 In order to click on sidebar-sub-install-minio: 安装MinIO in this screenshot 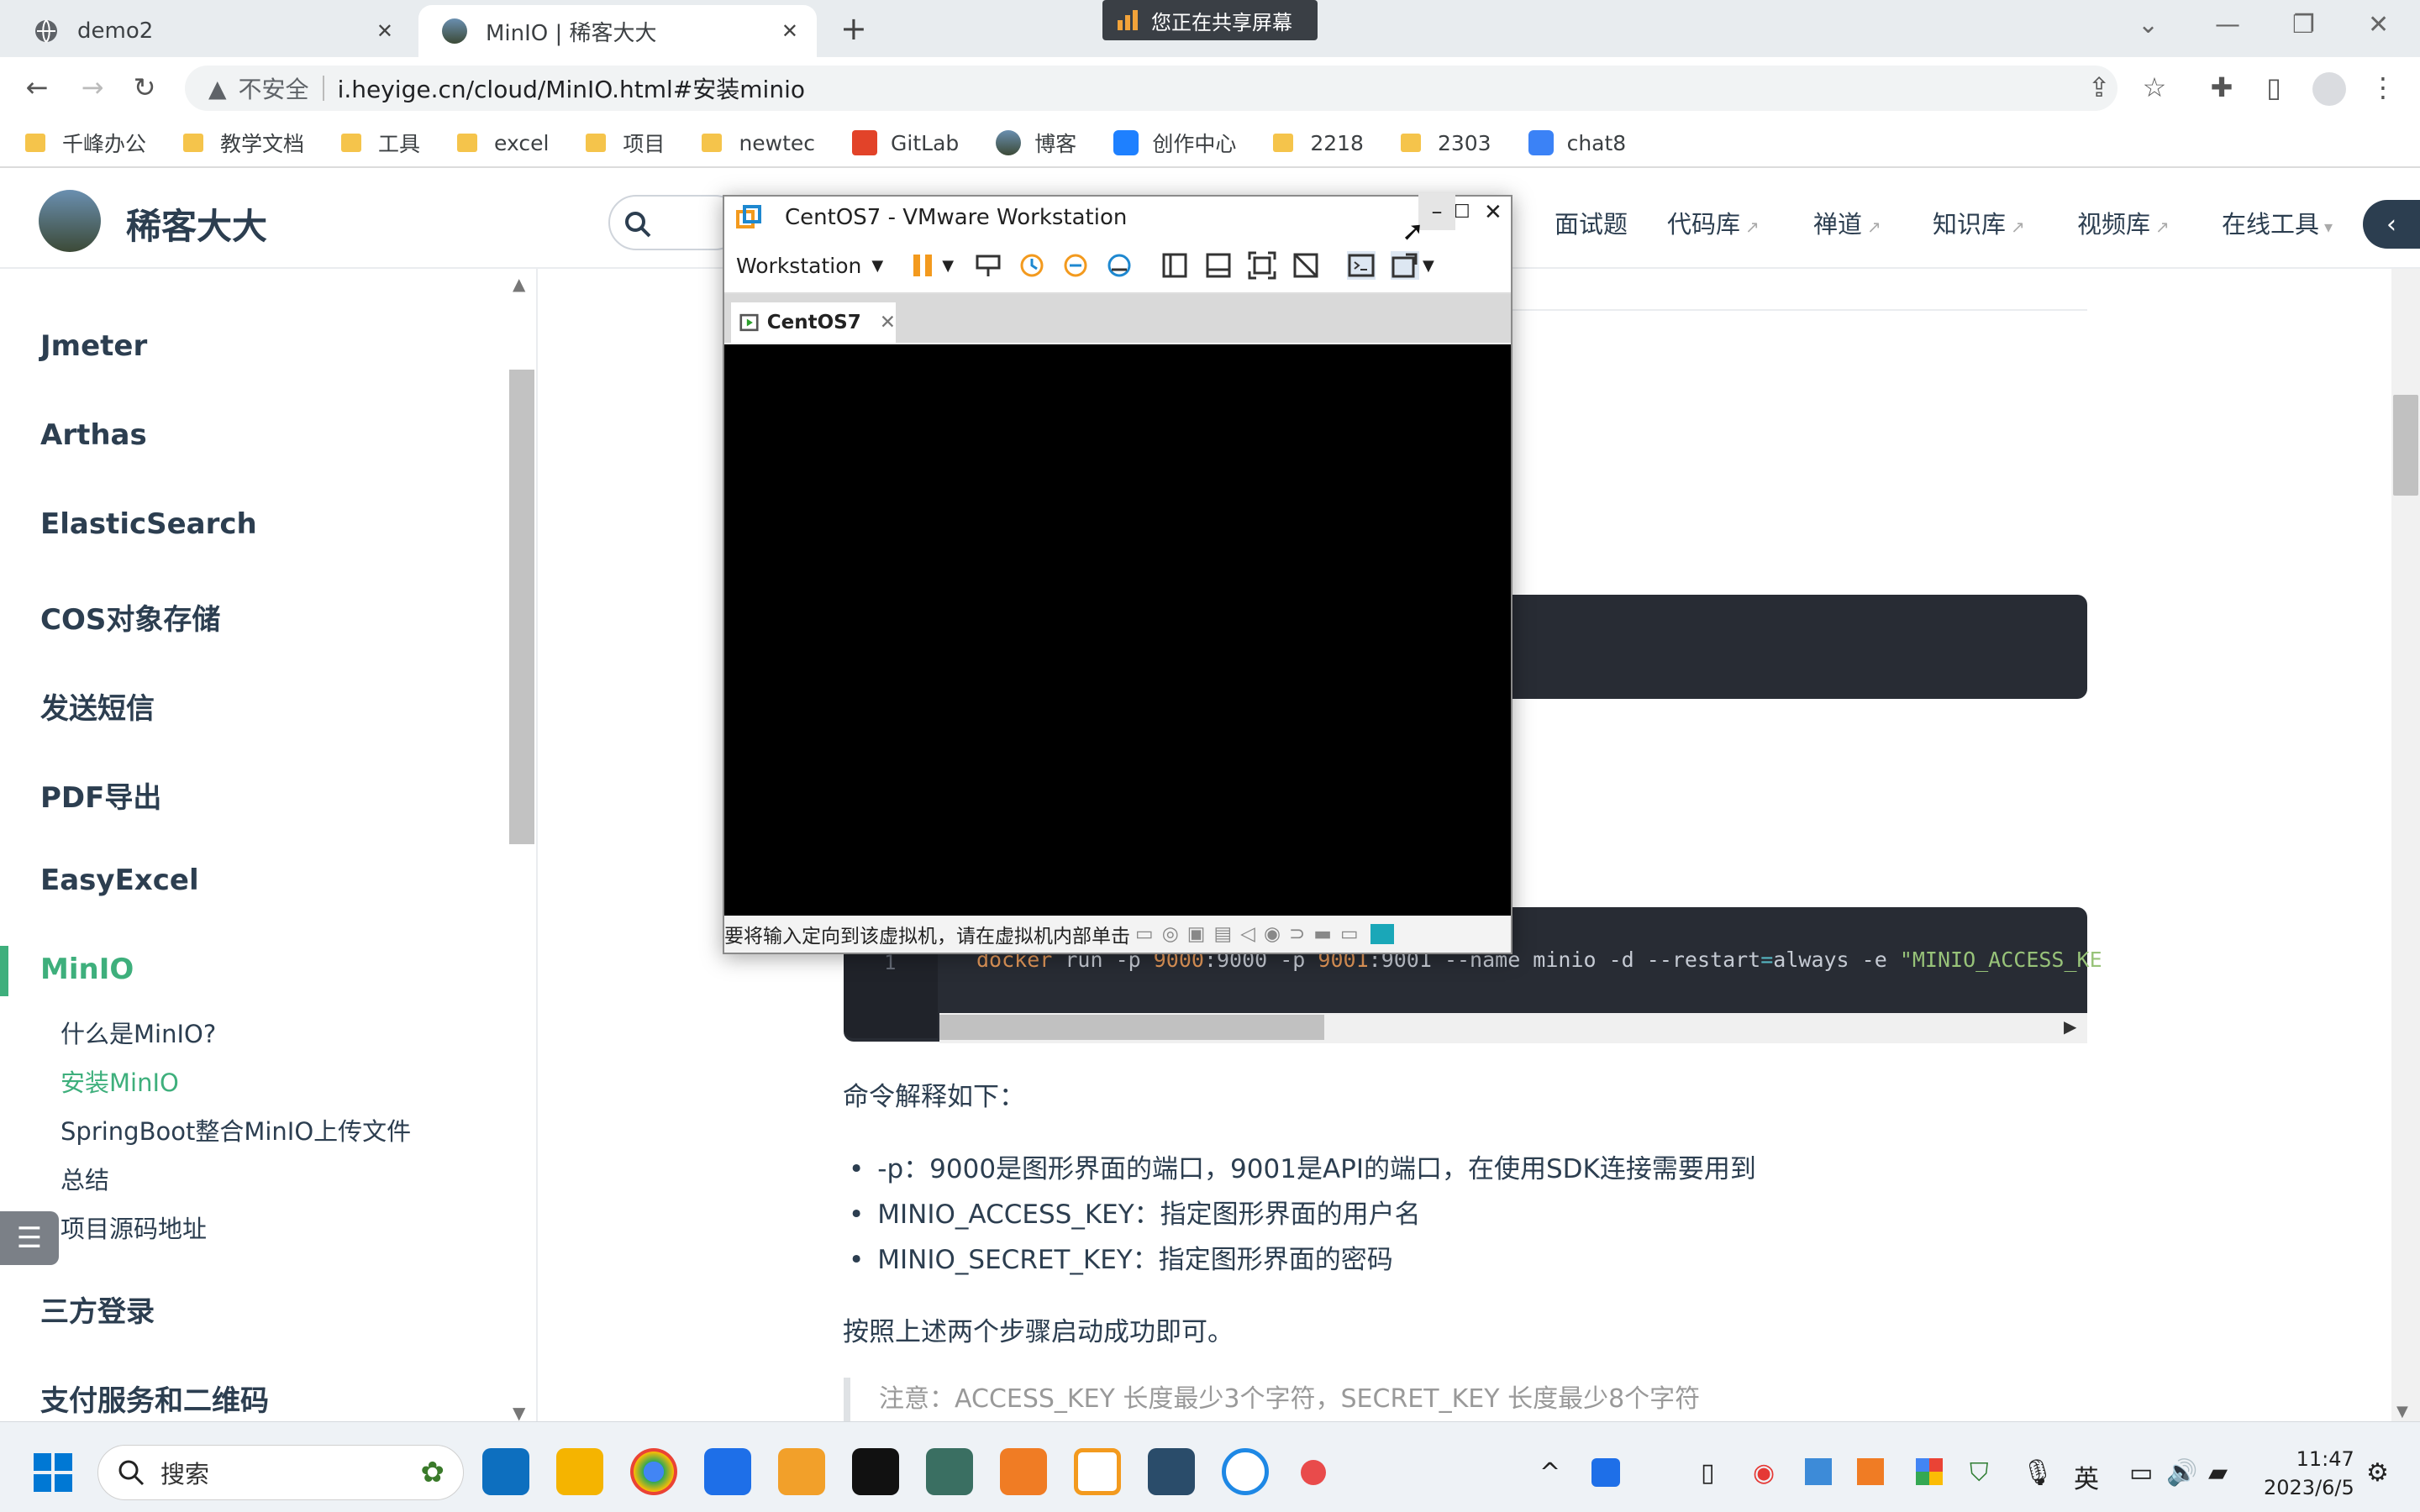, I will do `click(120, 1081)`.